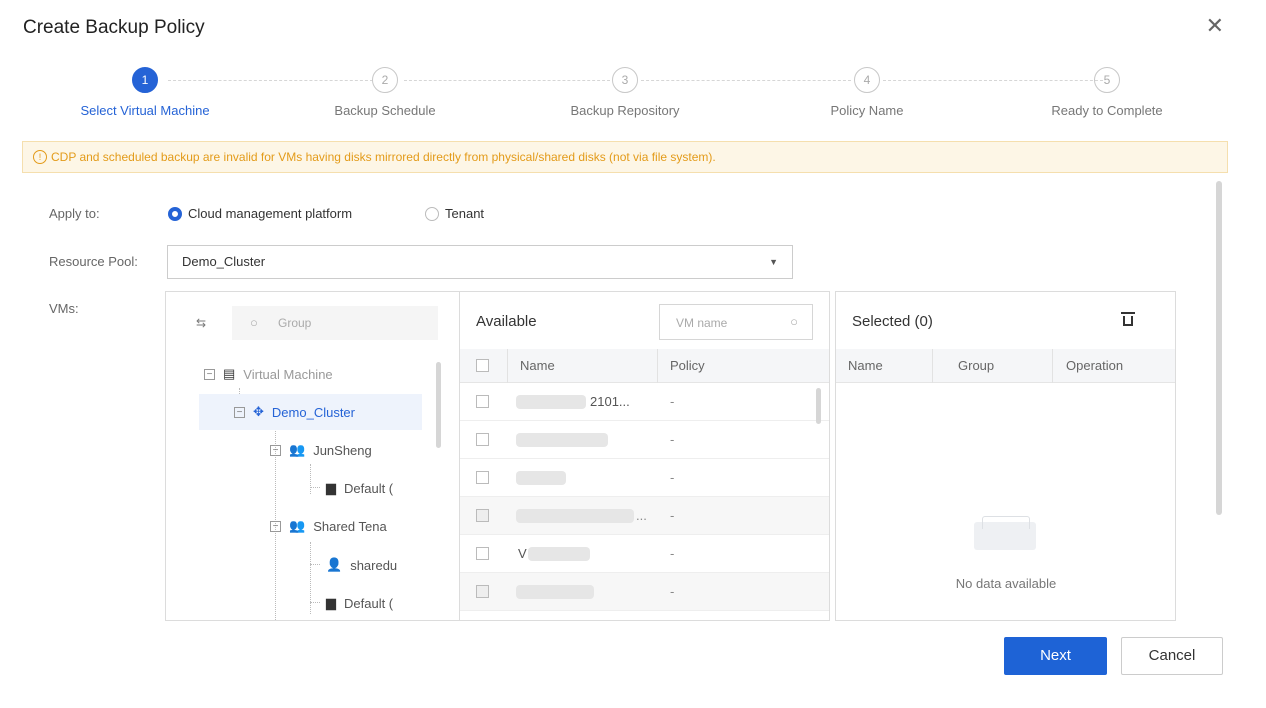 Image resolution: width=1266 pixels, height=708 pixels. What do you see at coordinates (867, 92) in the screenshot?
I see `step-policy-name: 4 Policy Name` at bounding box center [867, 92].